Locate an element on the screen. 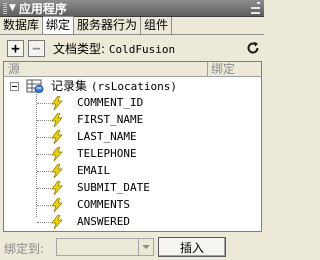 This screenshot has height=260, width=320. bottom-bar: 绑定到: 插入 is located at coordinates (132, 247).